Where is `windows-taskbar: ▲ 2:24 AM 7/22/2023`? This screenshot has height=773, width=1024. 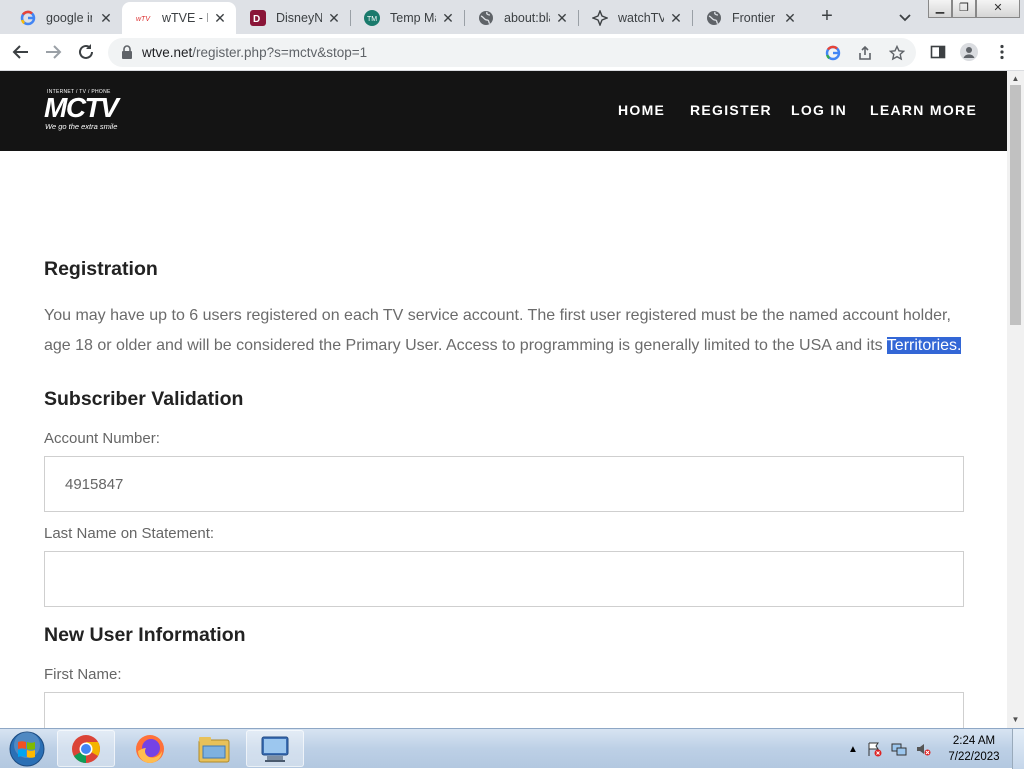
windows-taskbar: ▲ 2:24 AM 7/22/2023 is located at coordinates (512, 748).